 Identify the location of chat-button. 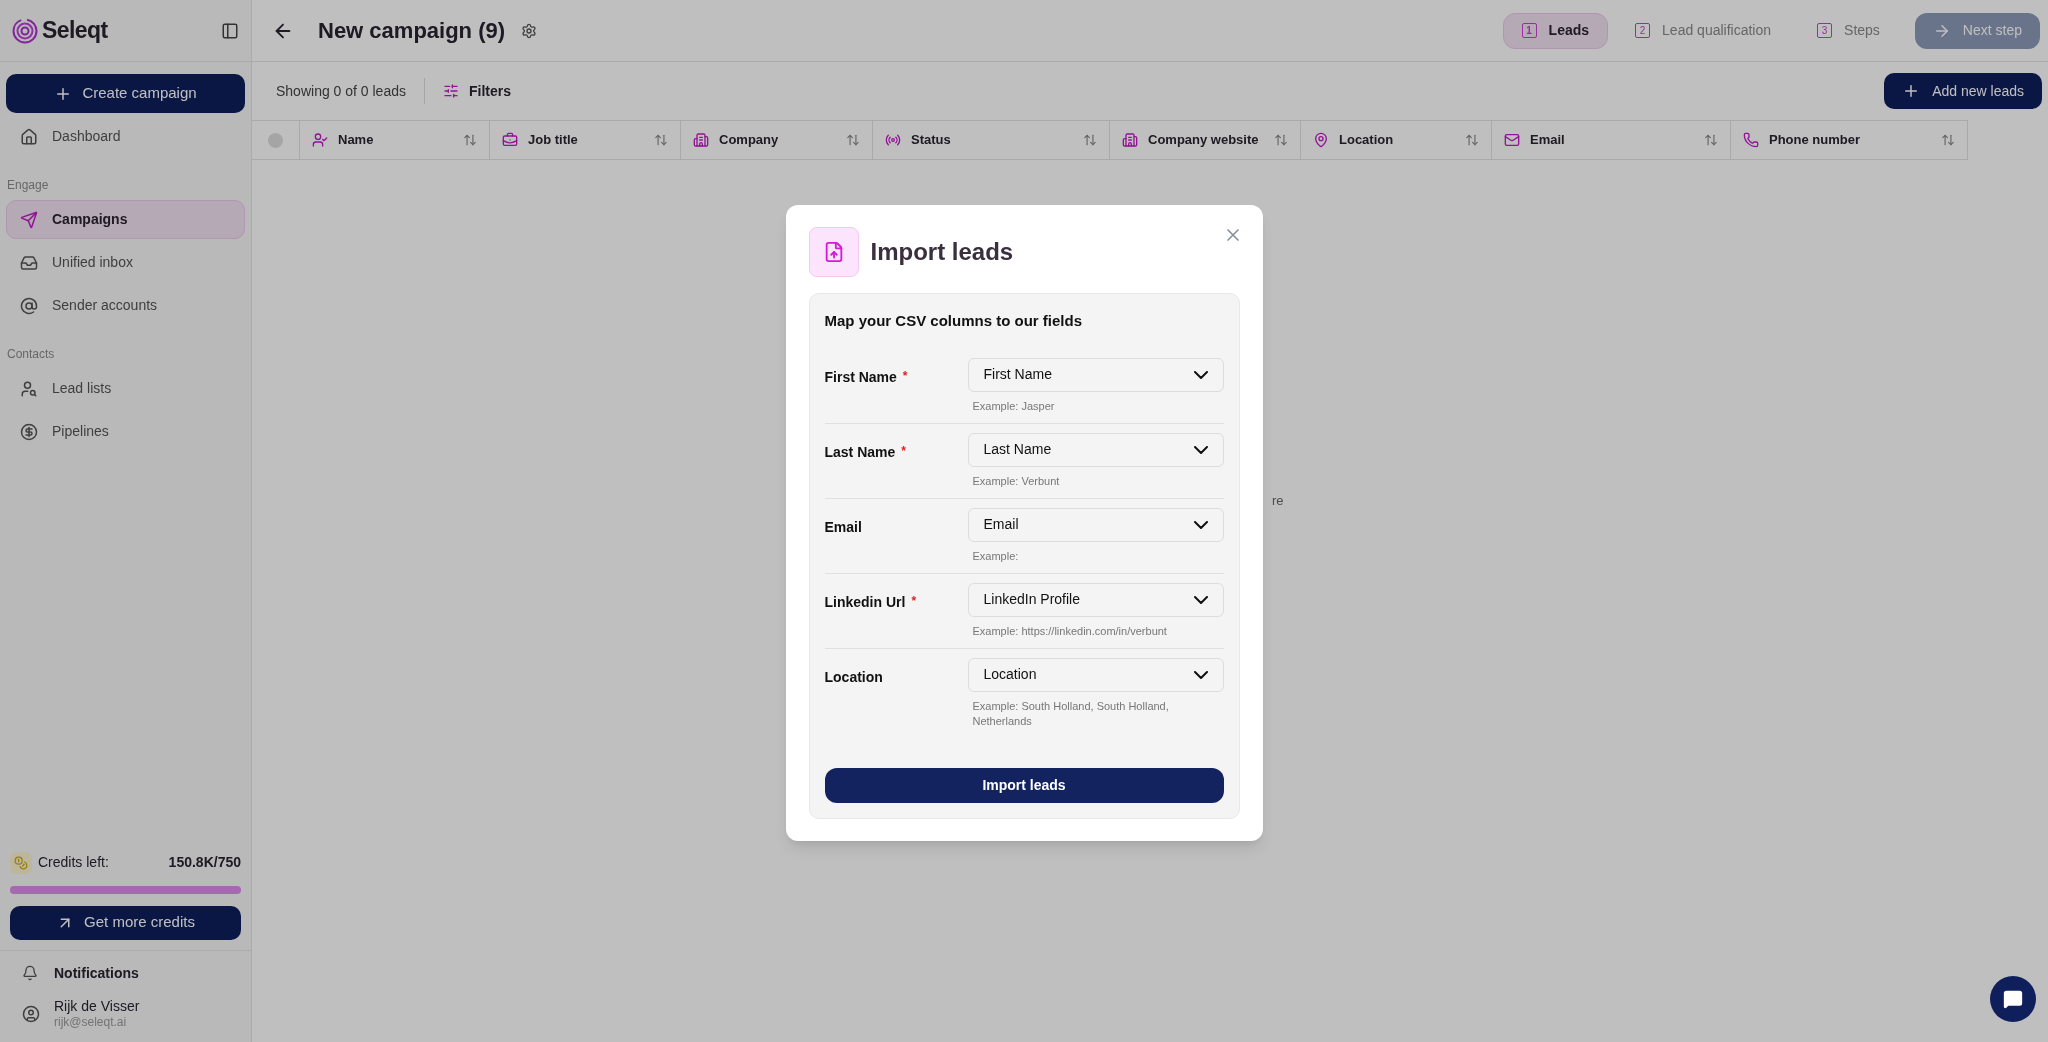
(2013, 999).